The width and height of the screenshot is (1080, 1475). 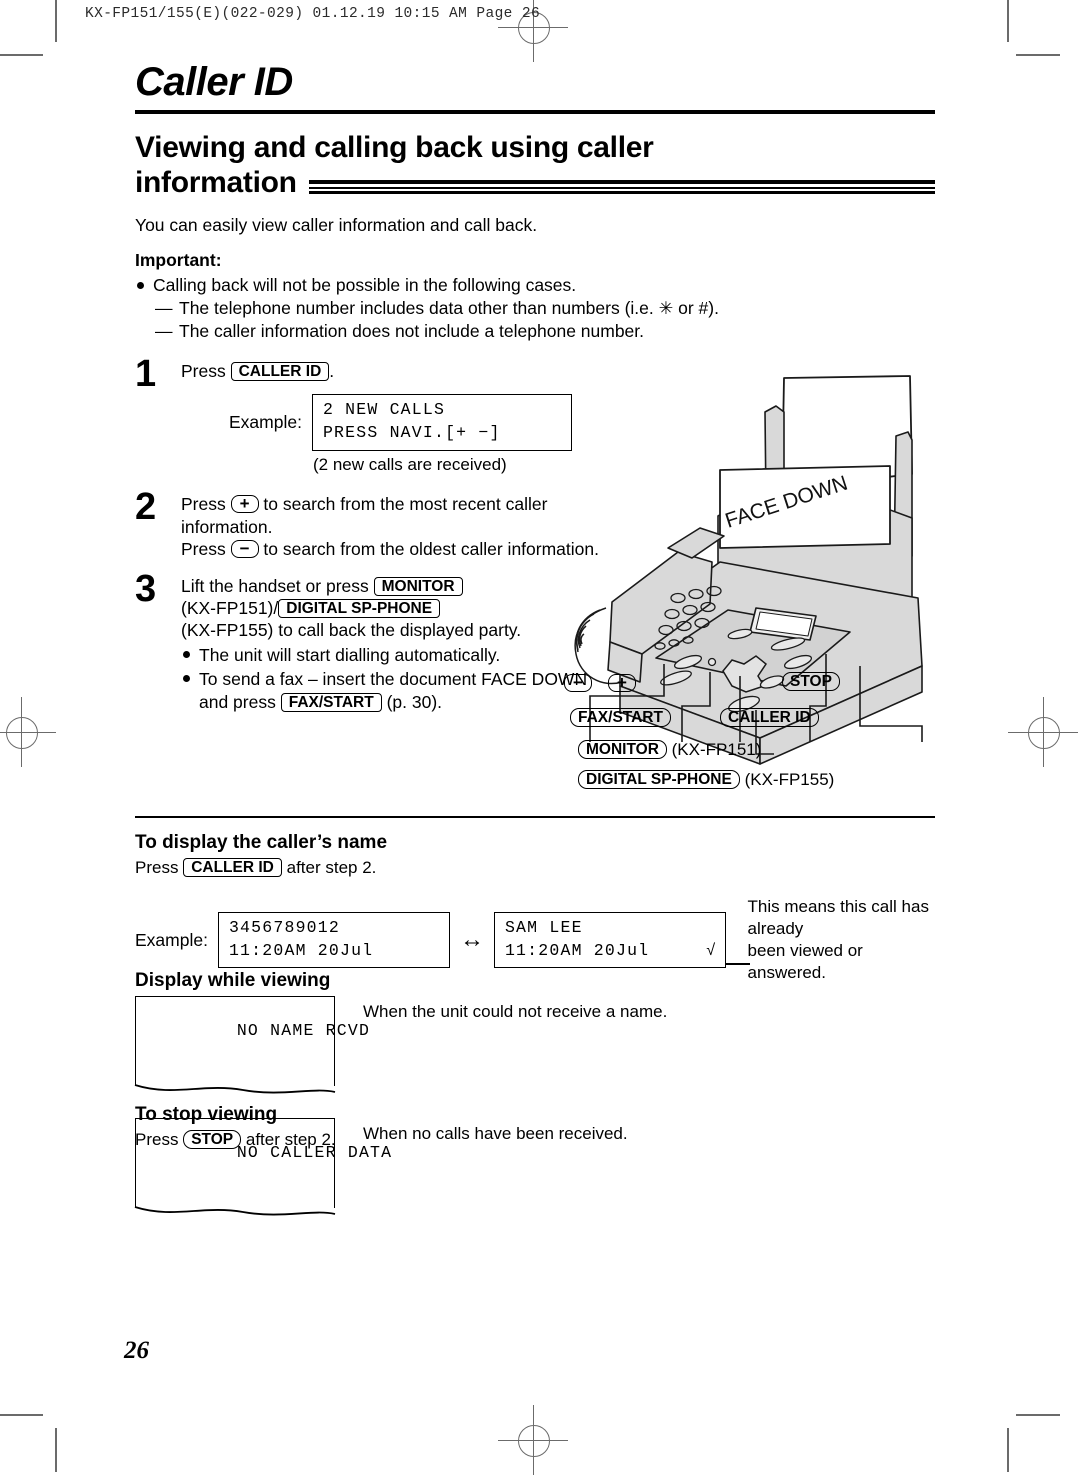 What do you see at coordinates (748, 570) in the screenshot?
I see `fax-machine-drawing: FACE DOWN` at bounding box center [748, 570].